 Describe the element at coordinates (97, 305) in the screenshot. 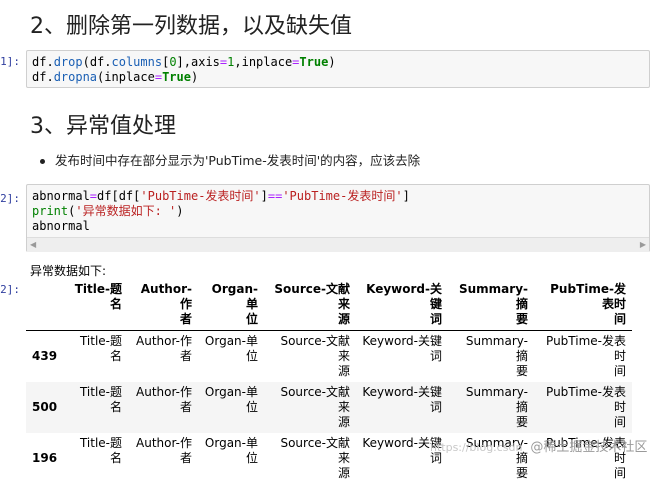

I see `column-header-title: Title-题名` at that location.